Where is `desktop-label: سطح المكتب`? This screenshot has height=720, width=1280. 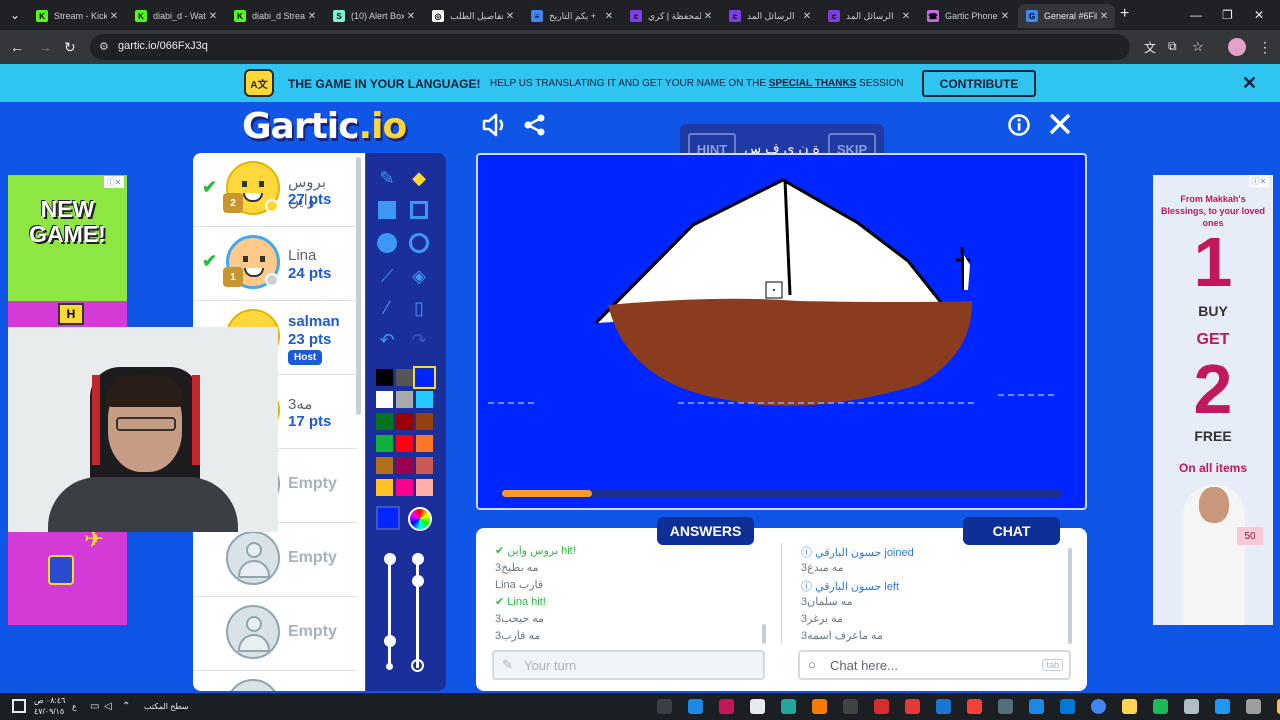 desktop-label: سطح المكتب is located at coordinates (166, 706).